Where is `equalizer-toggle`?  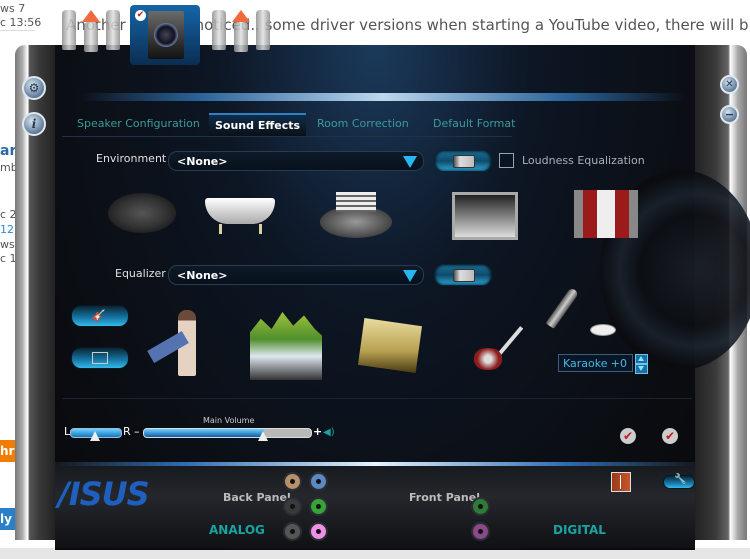
equalizer-toggle is located at coordinates (463, 275).